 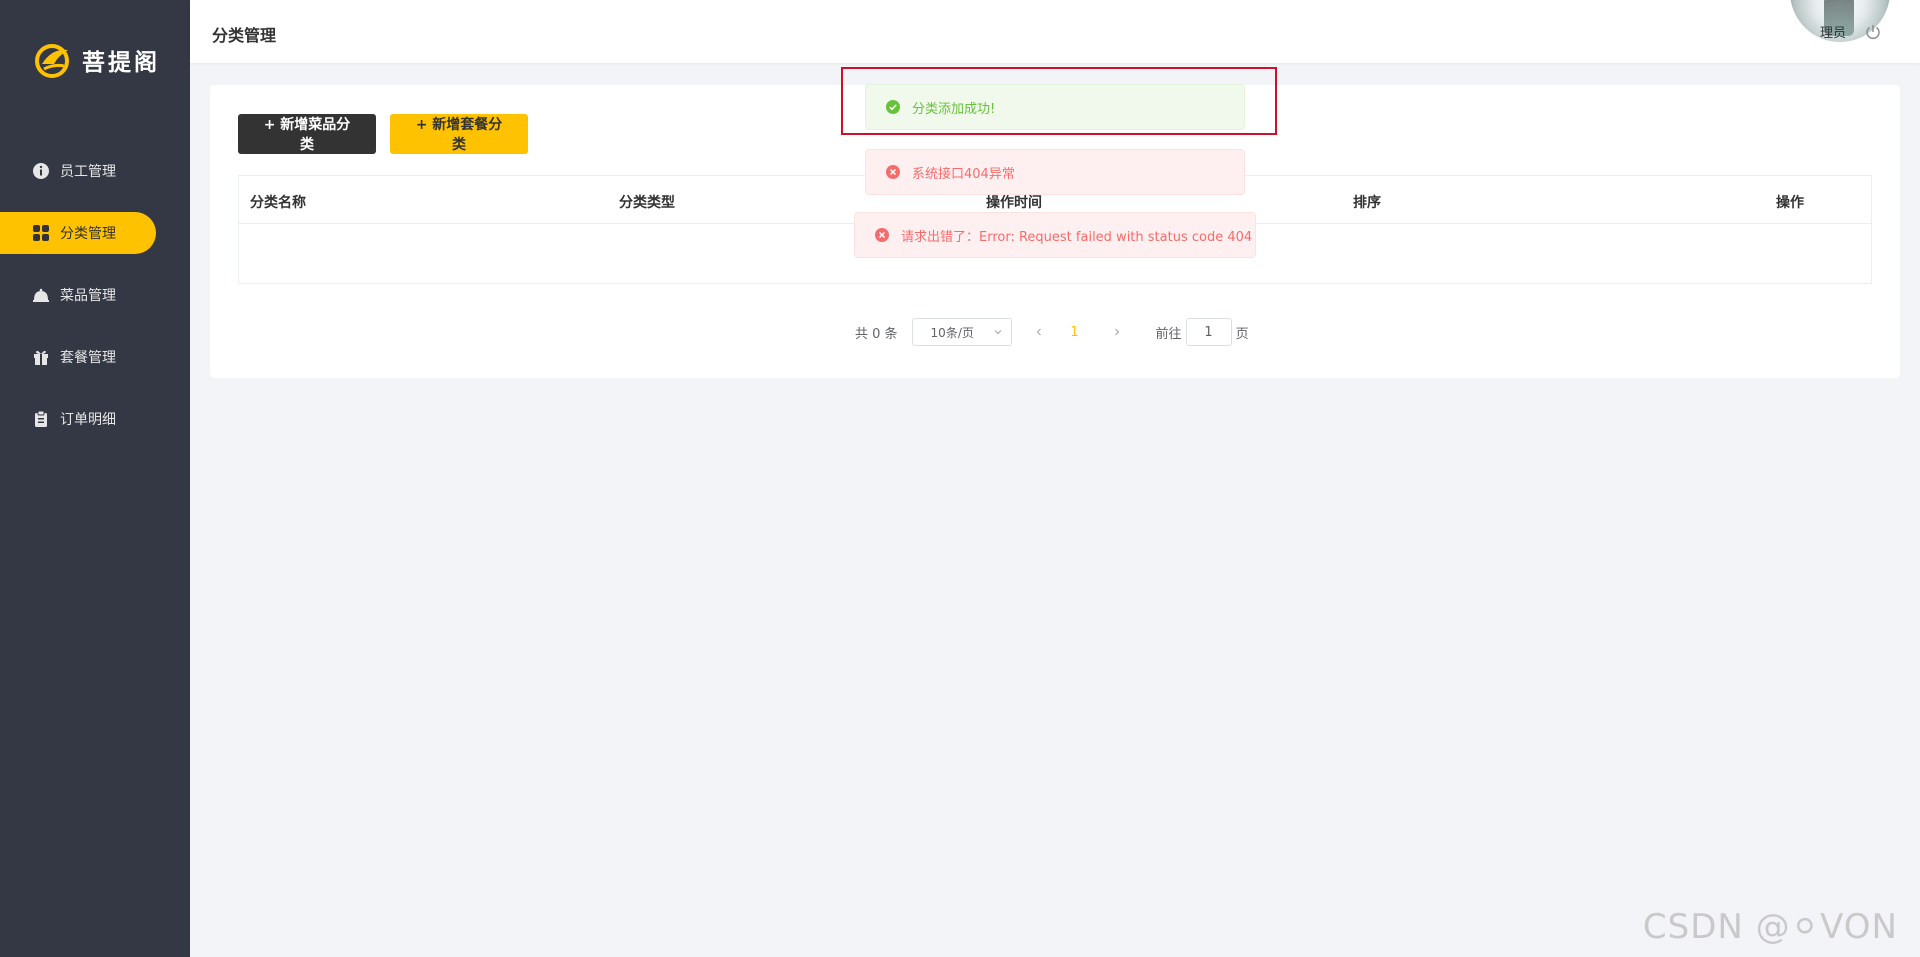 What do you see at coordinates (1208, 332) in the screenshot?
I see `goto-page-input` at bounding box center [1208, 332].